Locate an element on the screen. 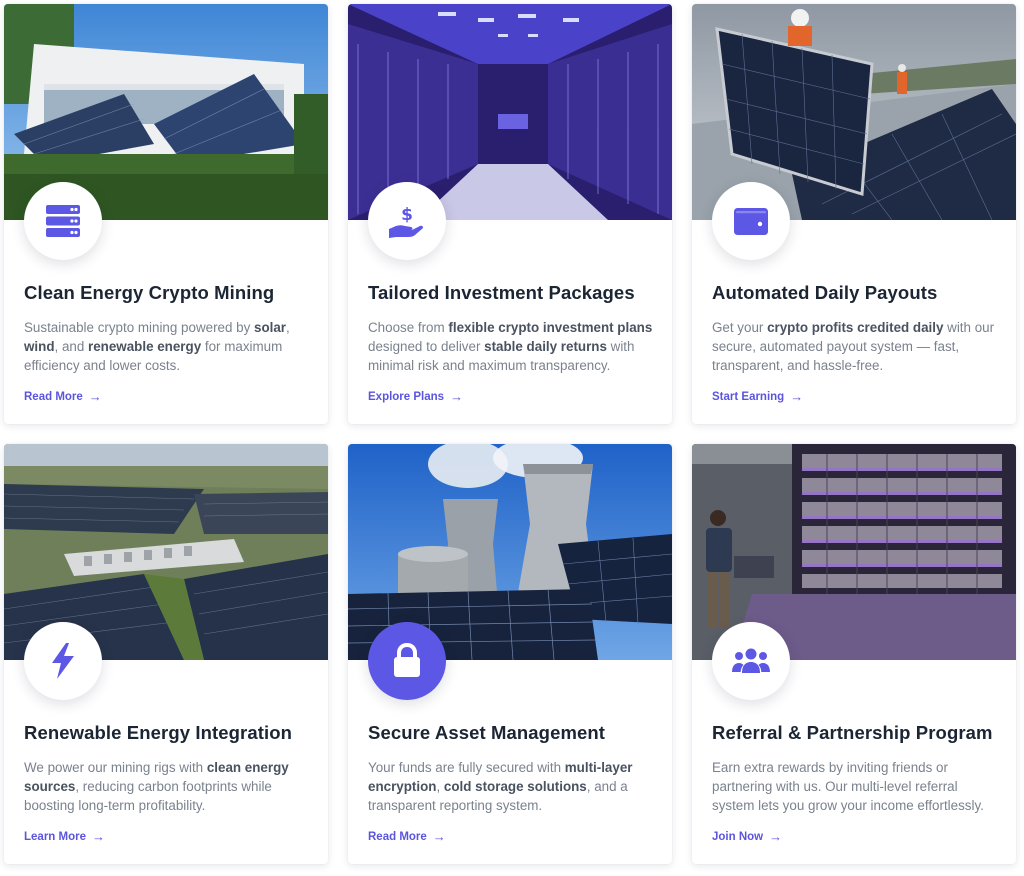 Image resolution: width=1024 pixels, height=876 pixels. emphasis-text: flexible crypto investment plans is located at coordinates (550, 327).